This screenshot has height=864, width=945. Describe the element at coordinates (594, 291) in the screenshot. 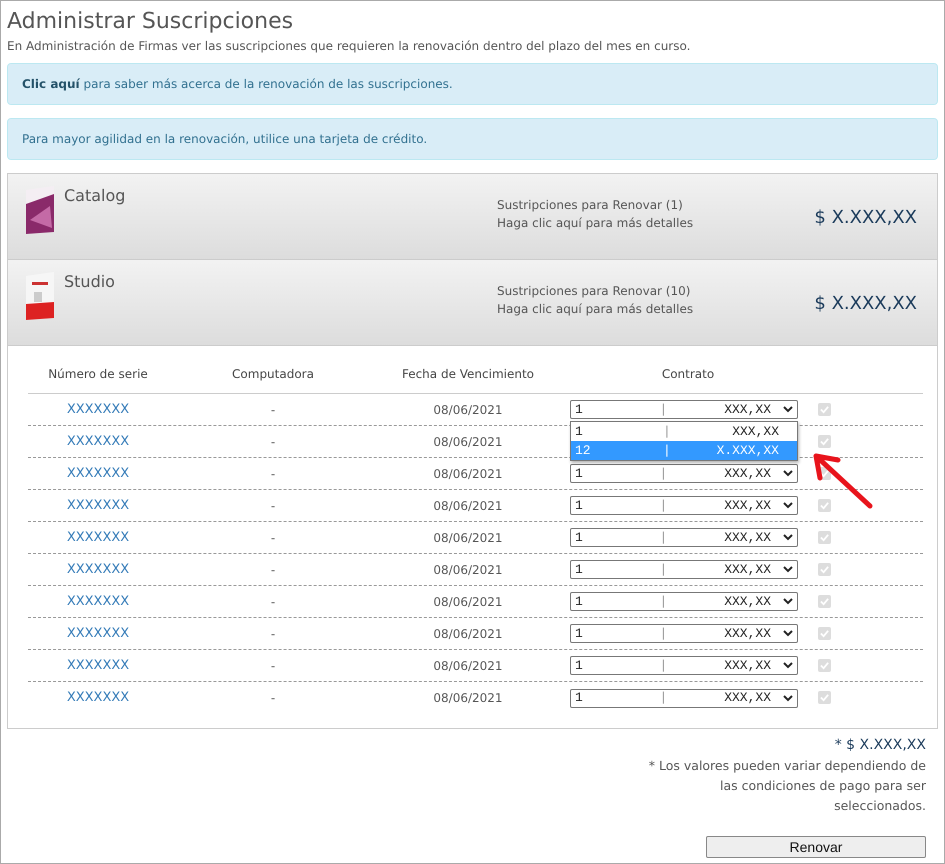

I see `renewal-count: Sustripciones para Renovar (10)` at that location.